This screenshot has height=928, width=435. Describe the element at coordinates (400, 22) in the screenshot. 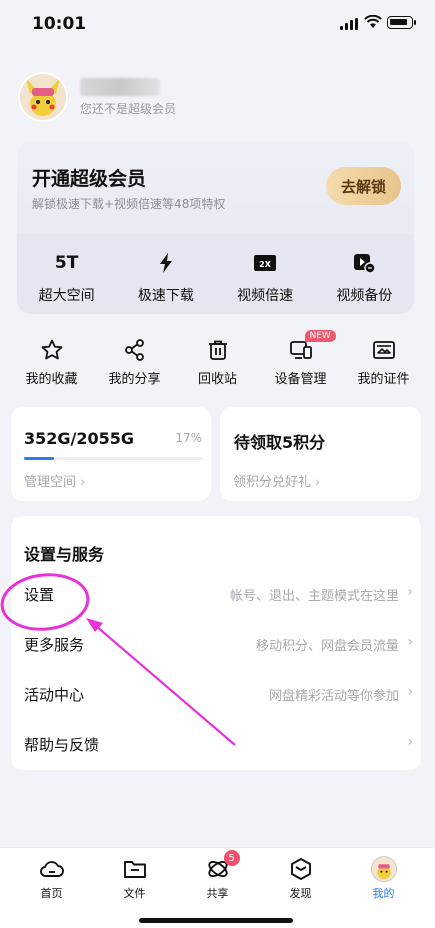

I see `battery-icon` at that location.